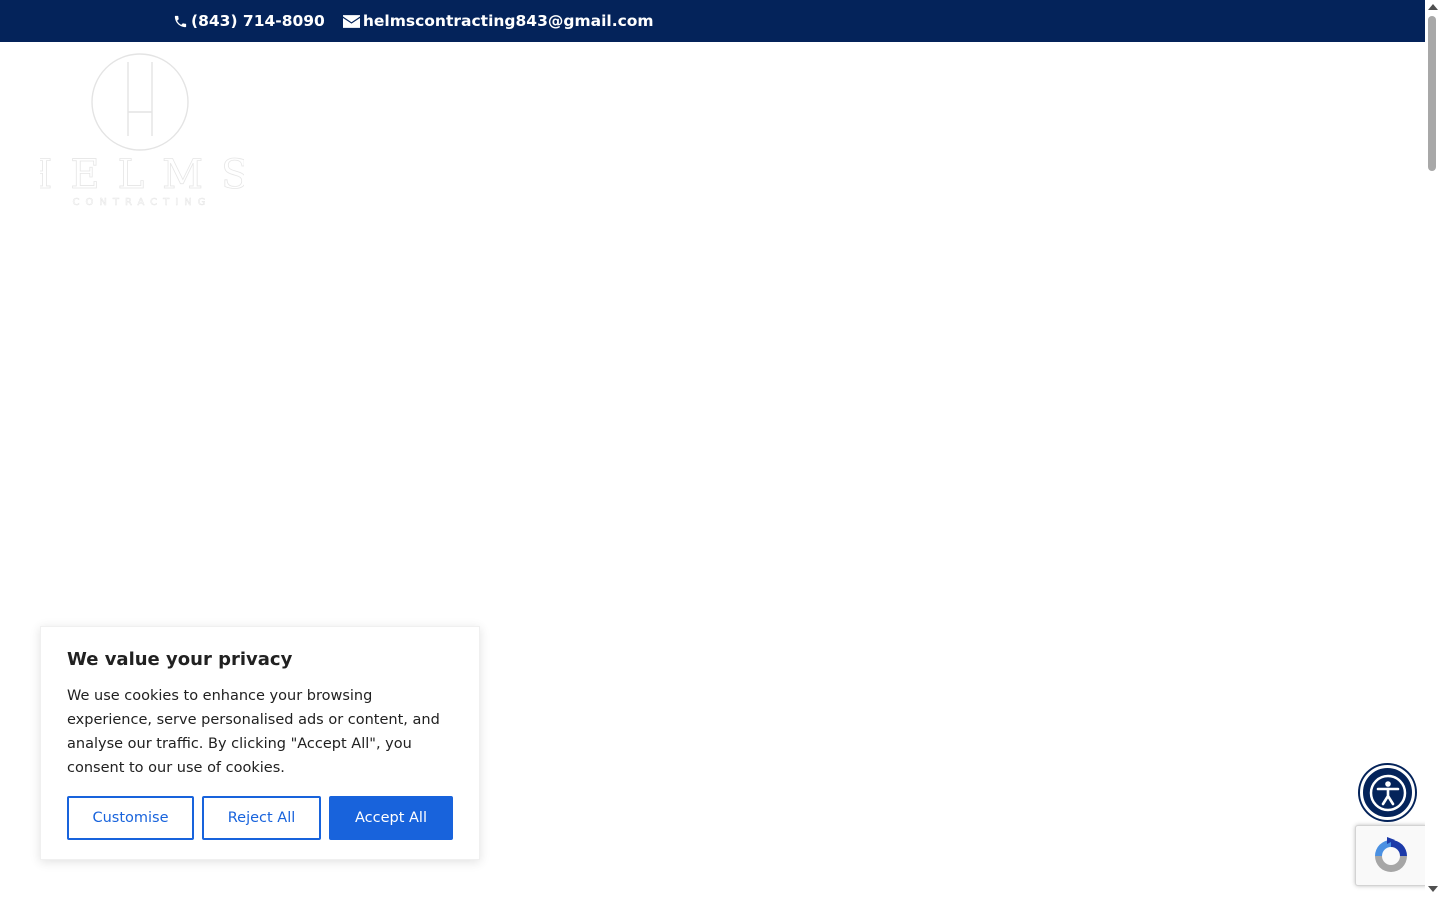  What do you see at coordinates (1432, 93) in the screenshot?
I see `scrollbar-thumb` at bounding box center [1432, 93].